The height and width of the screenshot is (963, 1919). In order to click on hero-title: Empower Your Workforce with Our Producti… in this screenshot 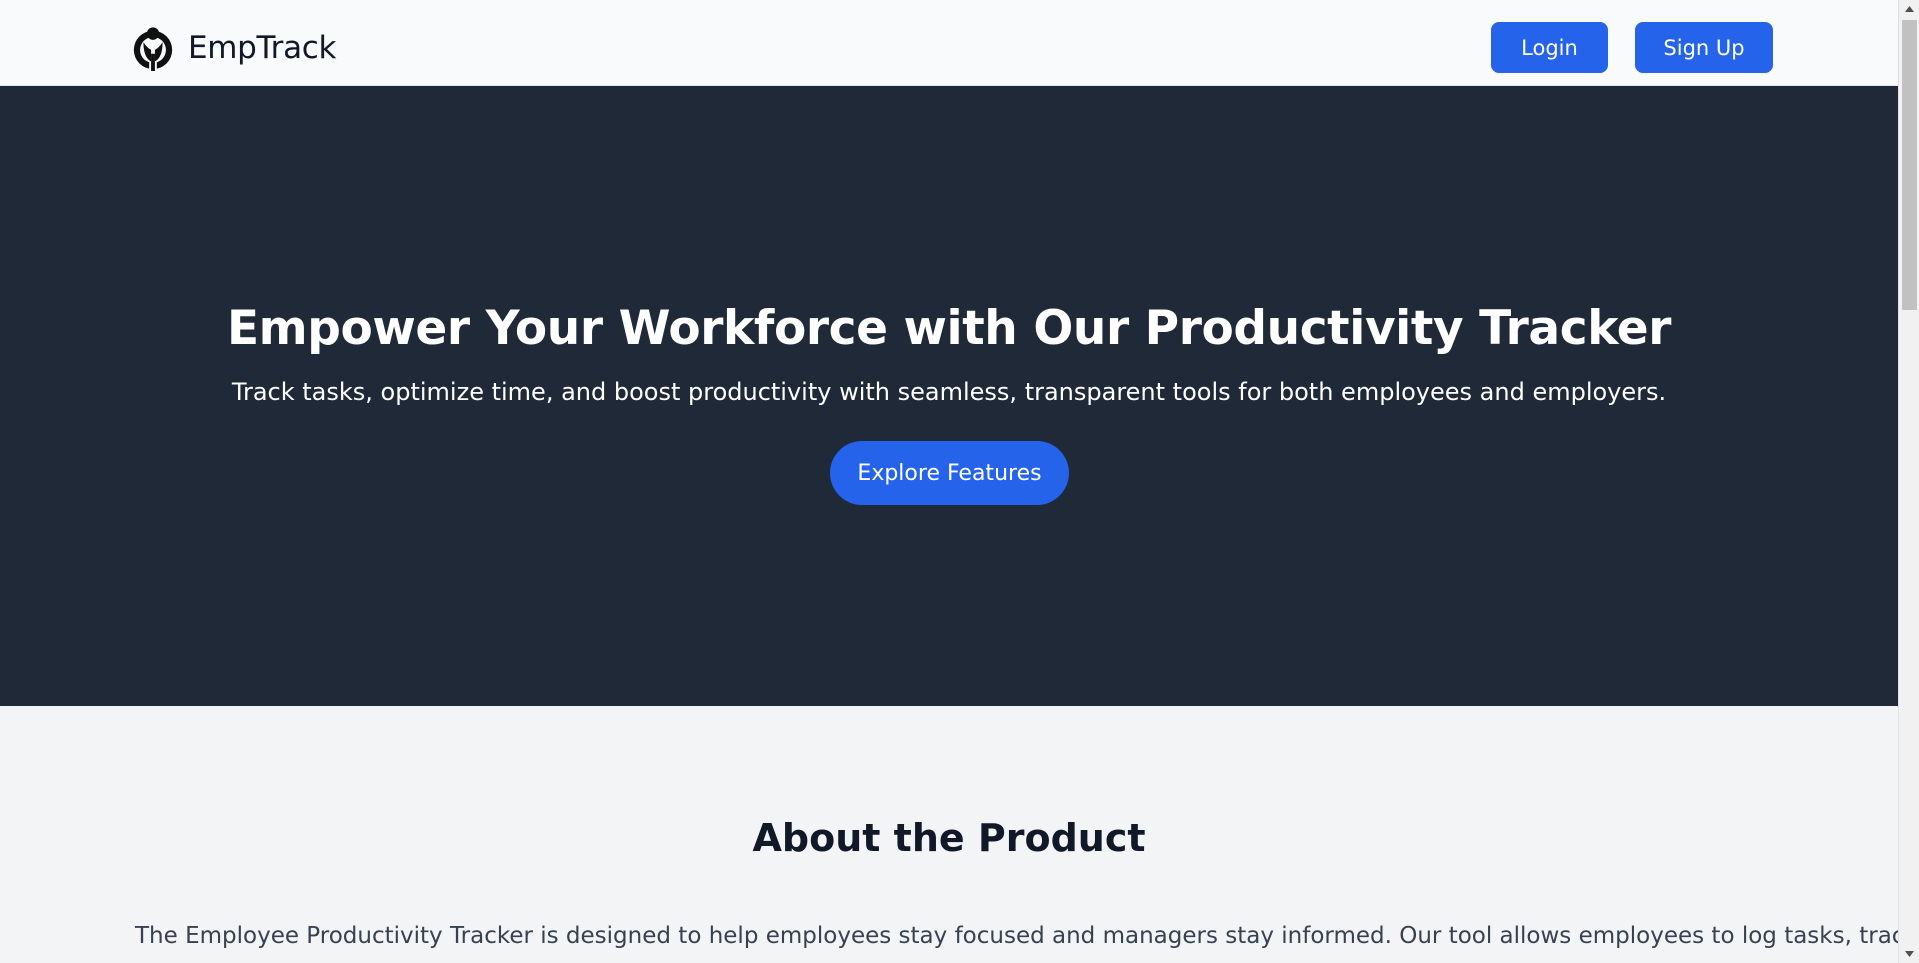, I will do `click(949, 328)`.